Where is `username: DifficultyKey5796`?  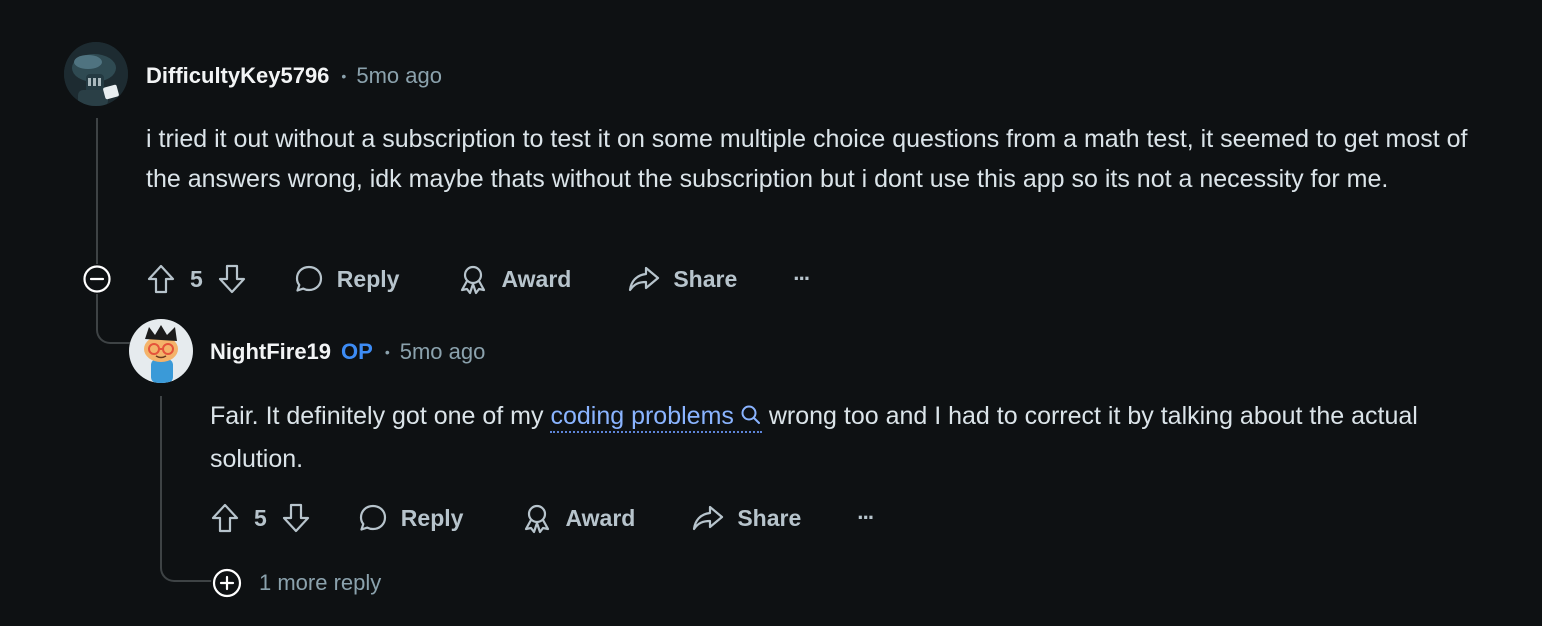
username: DifficultyKey5796 is located at coordinates (237, 76).